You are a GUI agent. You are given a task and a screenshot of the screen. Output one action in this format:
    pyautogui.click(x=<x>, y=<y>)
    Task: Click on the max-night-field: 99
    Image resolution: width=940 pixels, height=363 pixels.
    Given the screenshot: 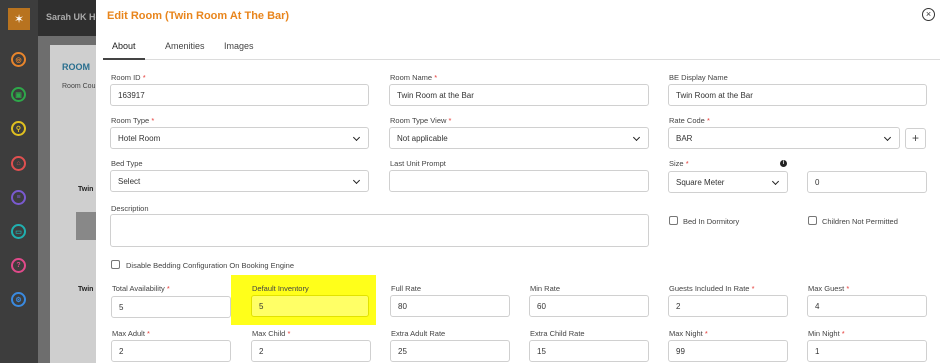 What is the action you would take?
    pyautogui.click(x=728, y=351)
    